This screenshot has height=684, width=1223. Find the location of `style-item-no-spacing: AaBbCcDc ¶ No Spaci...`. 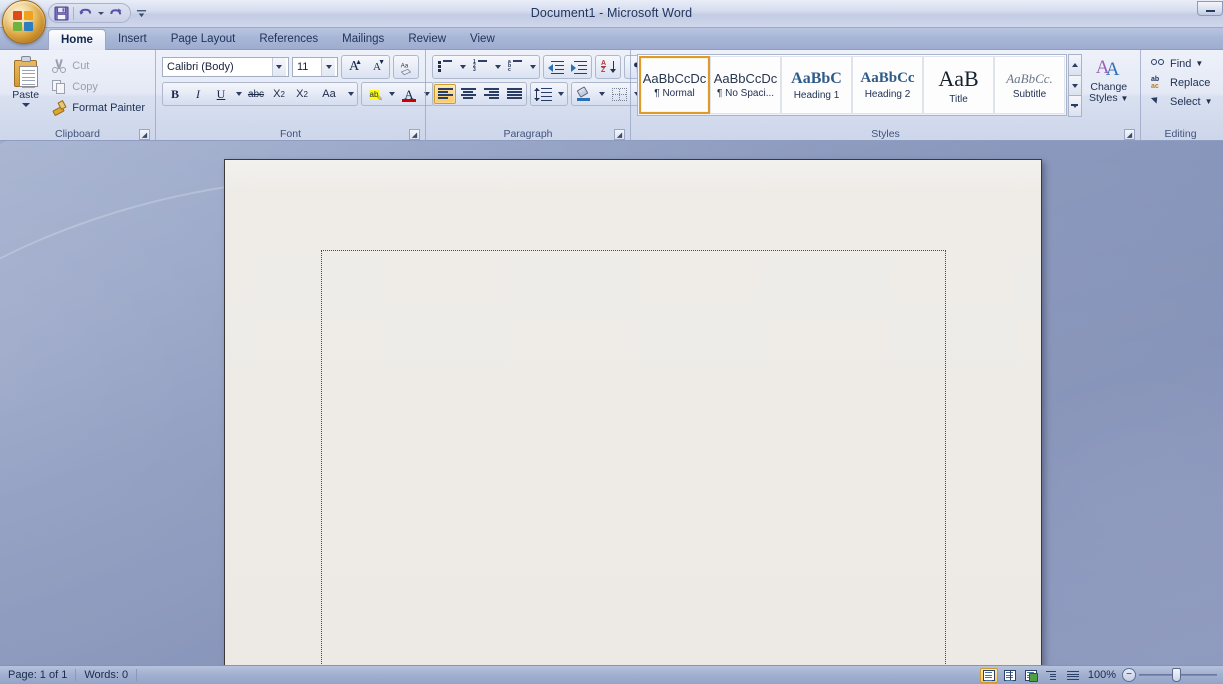

style-item-no-spacing: AaBbCcDc ¶ No Spaci... is located at coordinates (745, 85).